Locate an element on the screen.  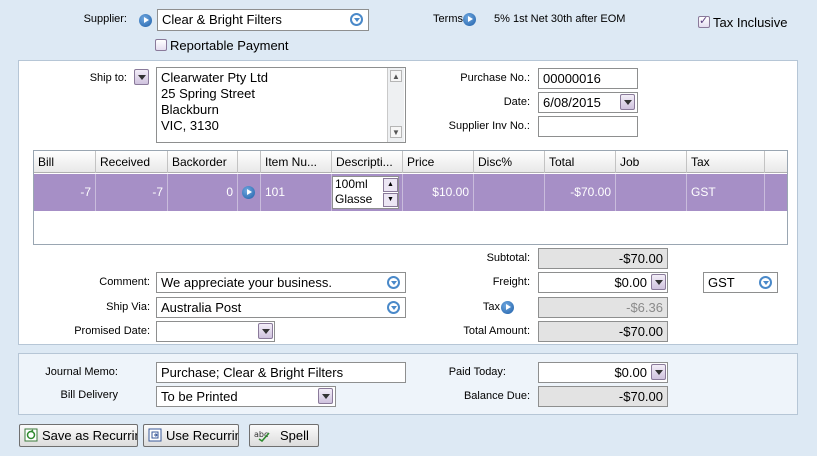
cell-received: -7 is located at coordinates (132, 192).